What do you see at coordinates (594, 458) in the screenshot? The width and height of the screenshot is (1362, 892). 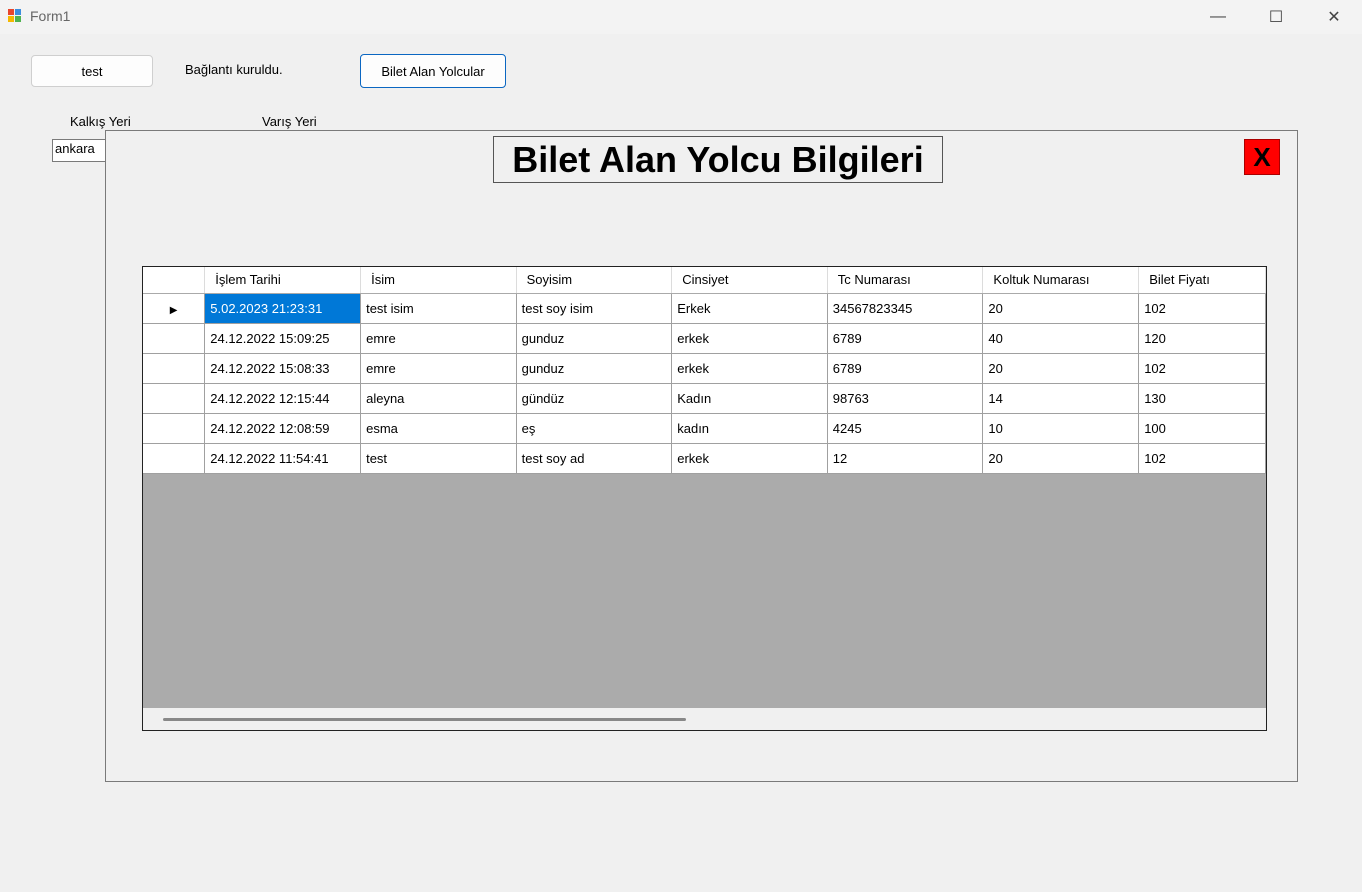 I see `table-cell: test soy ad` at bounding box center [594, 458].